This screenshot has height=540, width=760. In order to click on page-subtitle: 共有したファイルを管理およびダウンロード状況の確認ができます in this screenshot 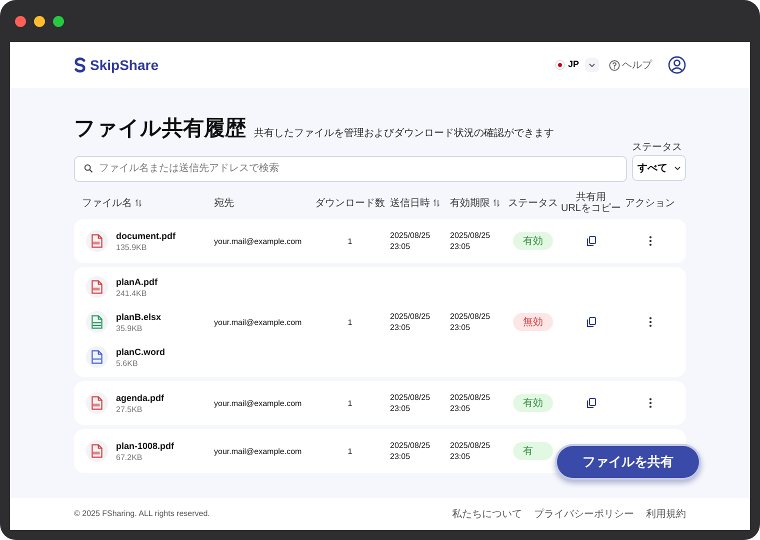, I will do `click(404, 134)`.